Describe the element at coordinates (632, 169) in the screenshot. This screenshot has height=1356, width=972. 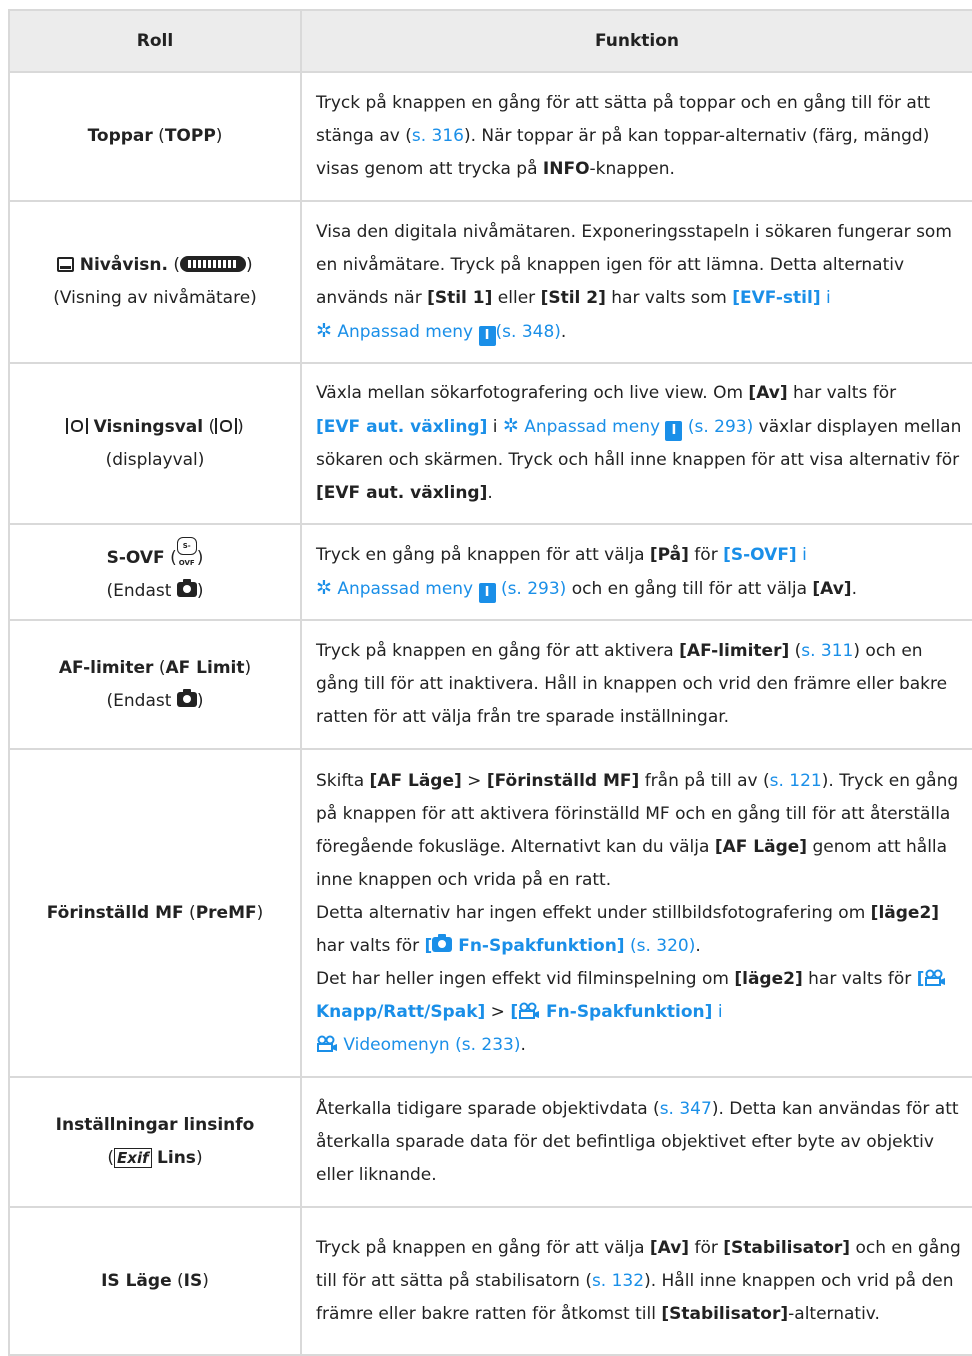
I see `text: -knappen.` at that location.